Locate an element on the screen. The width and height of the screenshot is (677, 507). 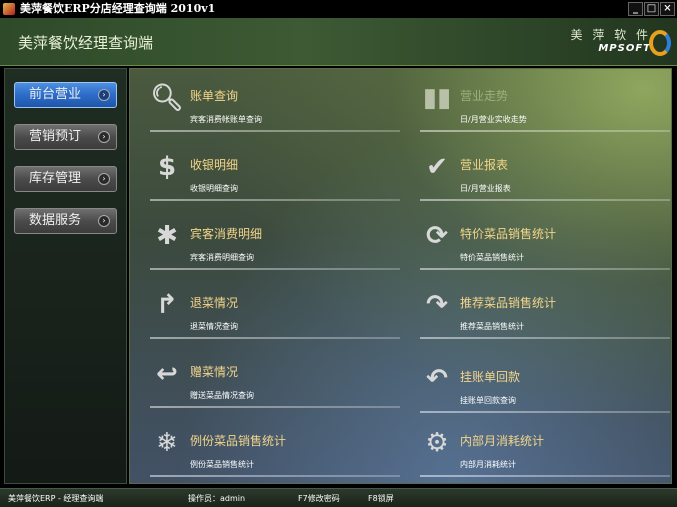
menu-item-recommended-dish-sales: ↷ 推荐菜品销售统计 推荐菜品销售统计 is located at coordinates (545, 314).